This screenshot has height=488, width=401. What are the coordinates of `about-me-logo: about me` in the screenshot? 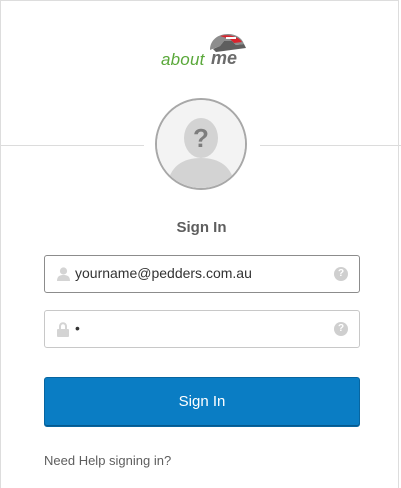 It's located at (204, 50).